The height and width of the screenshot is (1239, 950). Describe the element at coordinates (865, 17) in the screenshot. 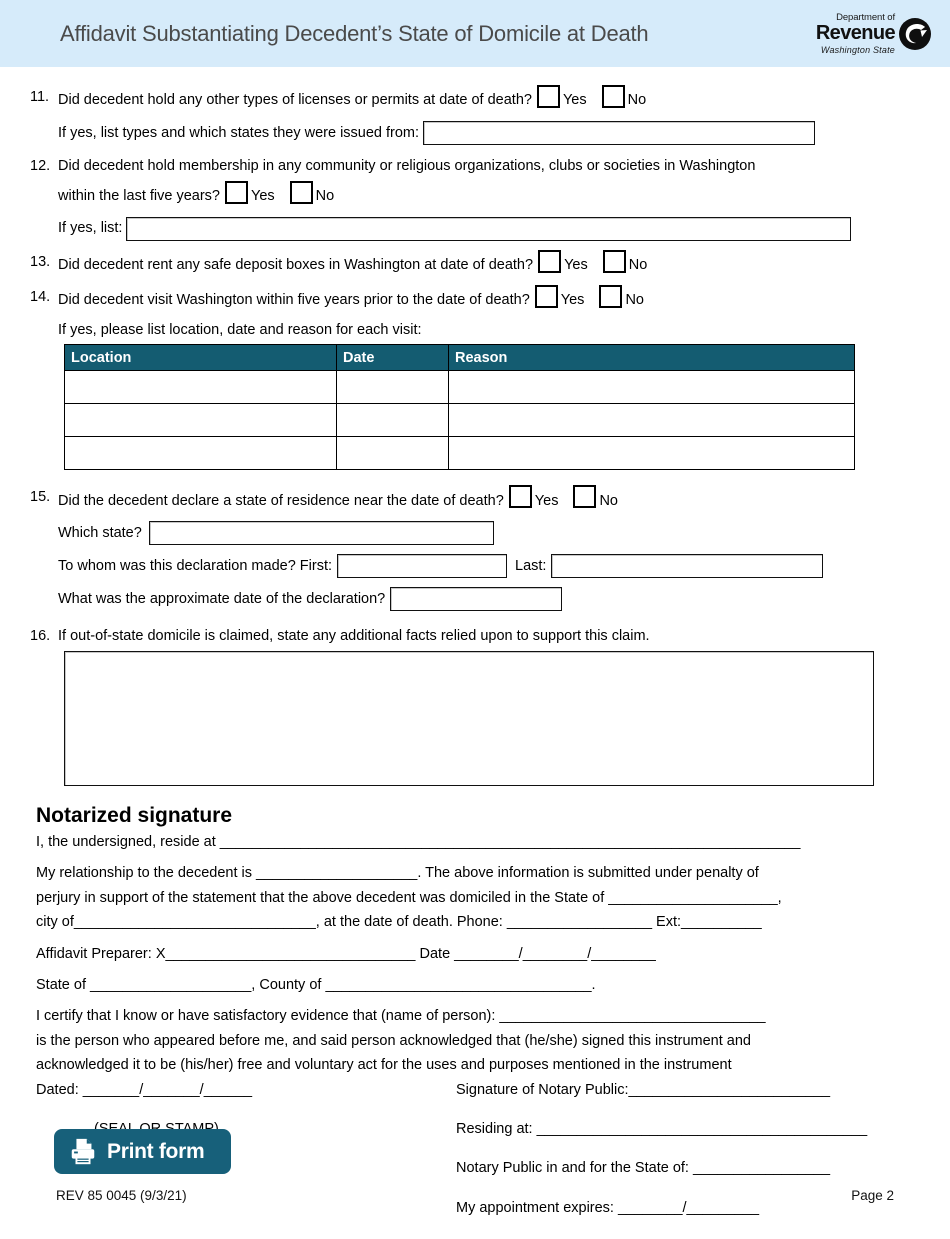

I see `logo-department-text: Department of` at that location.